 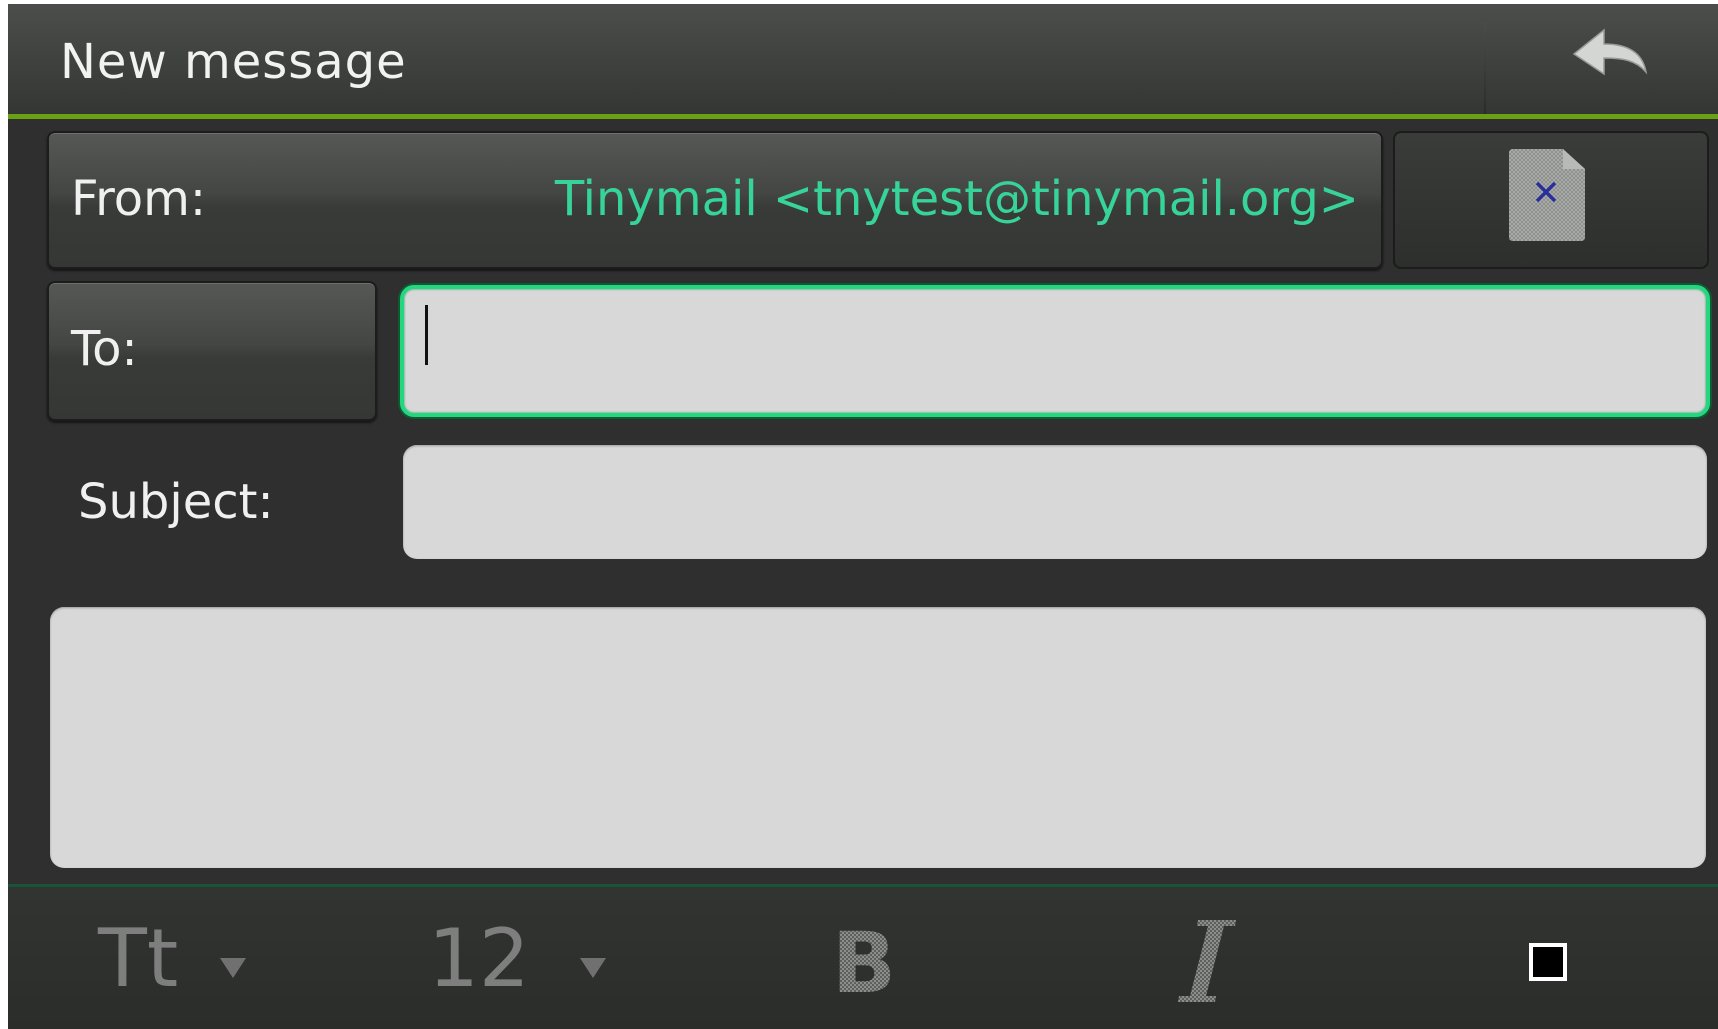 What do you see at coordinates (212, 351) in the screenshot?
I see `to-recipients-button: To:` at bounding box center [212, 351].